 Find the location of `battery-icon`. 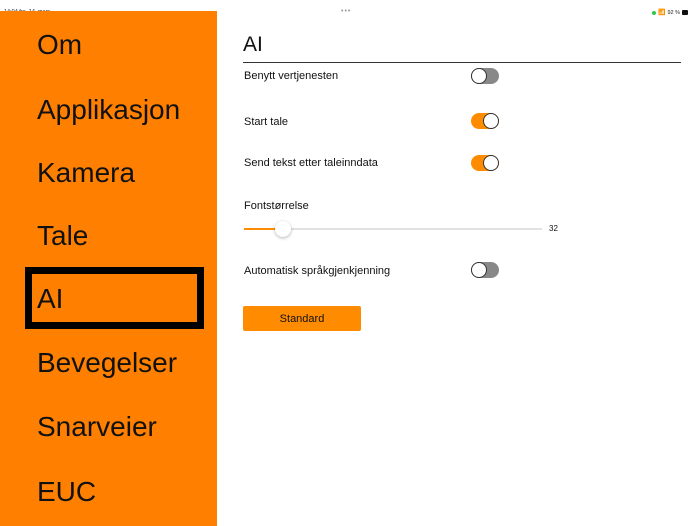

battery-icon is located at coordinates (685, 12).